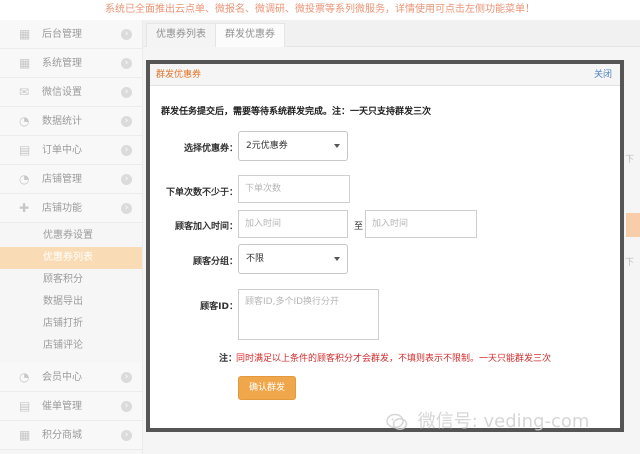 The width and height of the screenshot is (640, 454). What do you see at coordinates (293, 259) in the screenshot?
I see `group-select: 不限` at bounding box center [293, 259].